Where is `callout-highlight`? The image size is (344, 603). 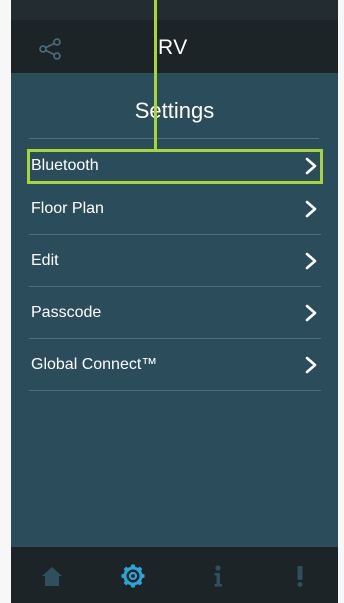
callout-highlight is located at coordinates (175, 166).